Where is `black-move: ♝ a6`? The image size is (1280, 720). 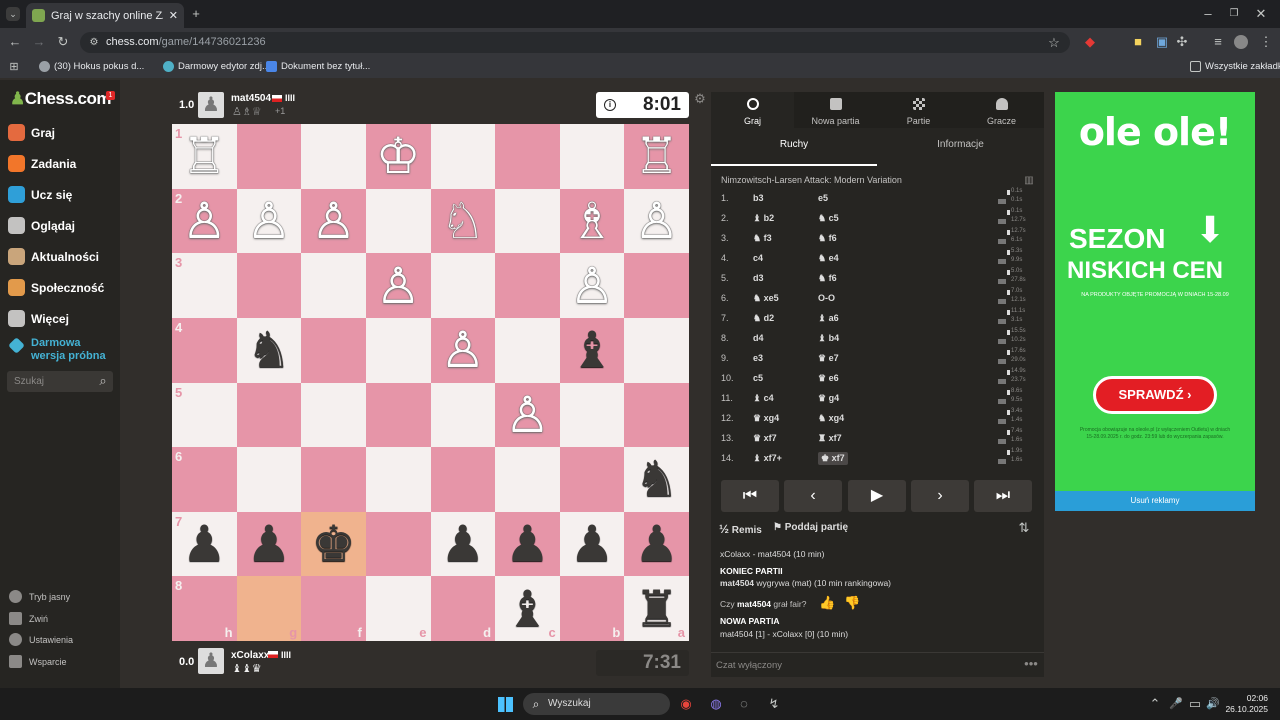
black-move: ♝ a6 is located at coordinates (828, 318).